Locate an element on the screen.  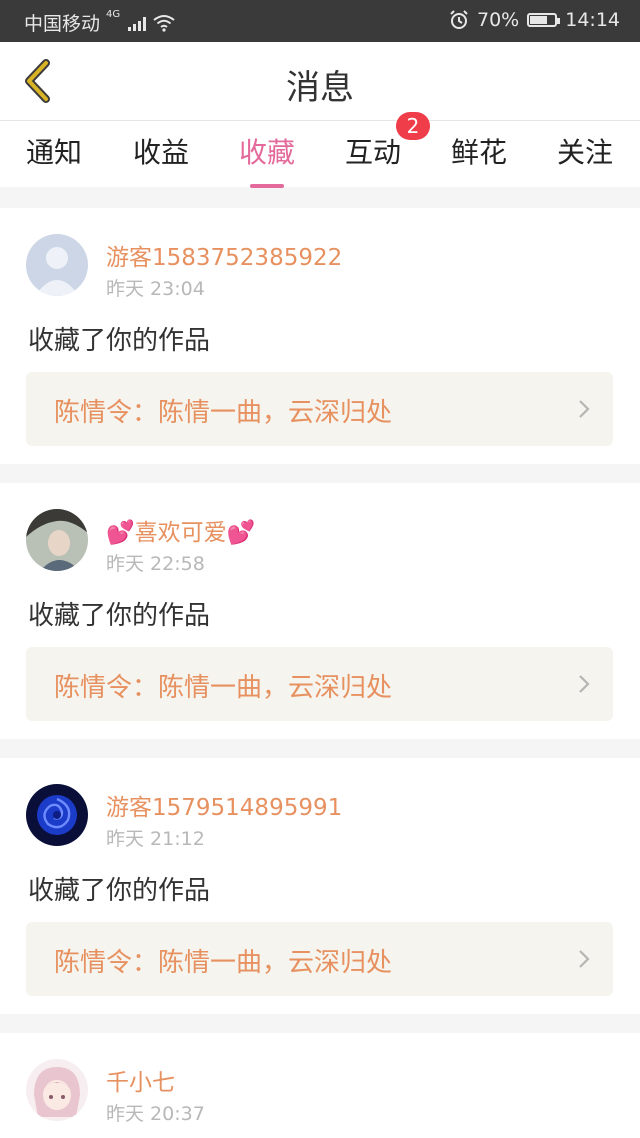
page-title: 消息 is located at coordinates (320, 88).